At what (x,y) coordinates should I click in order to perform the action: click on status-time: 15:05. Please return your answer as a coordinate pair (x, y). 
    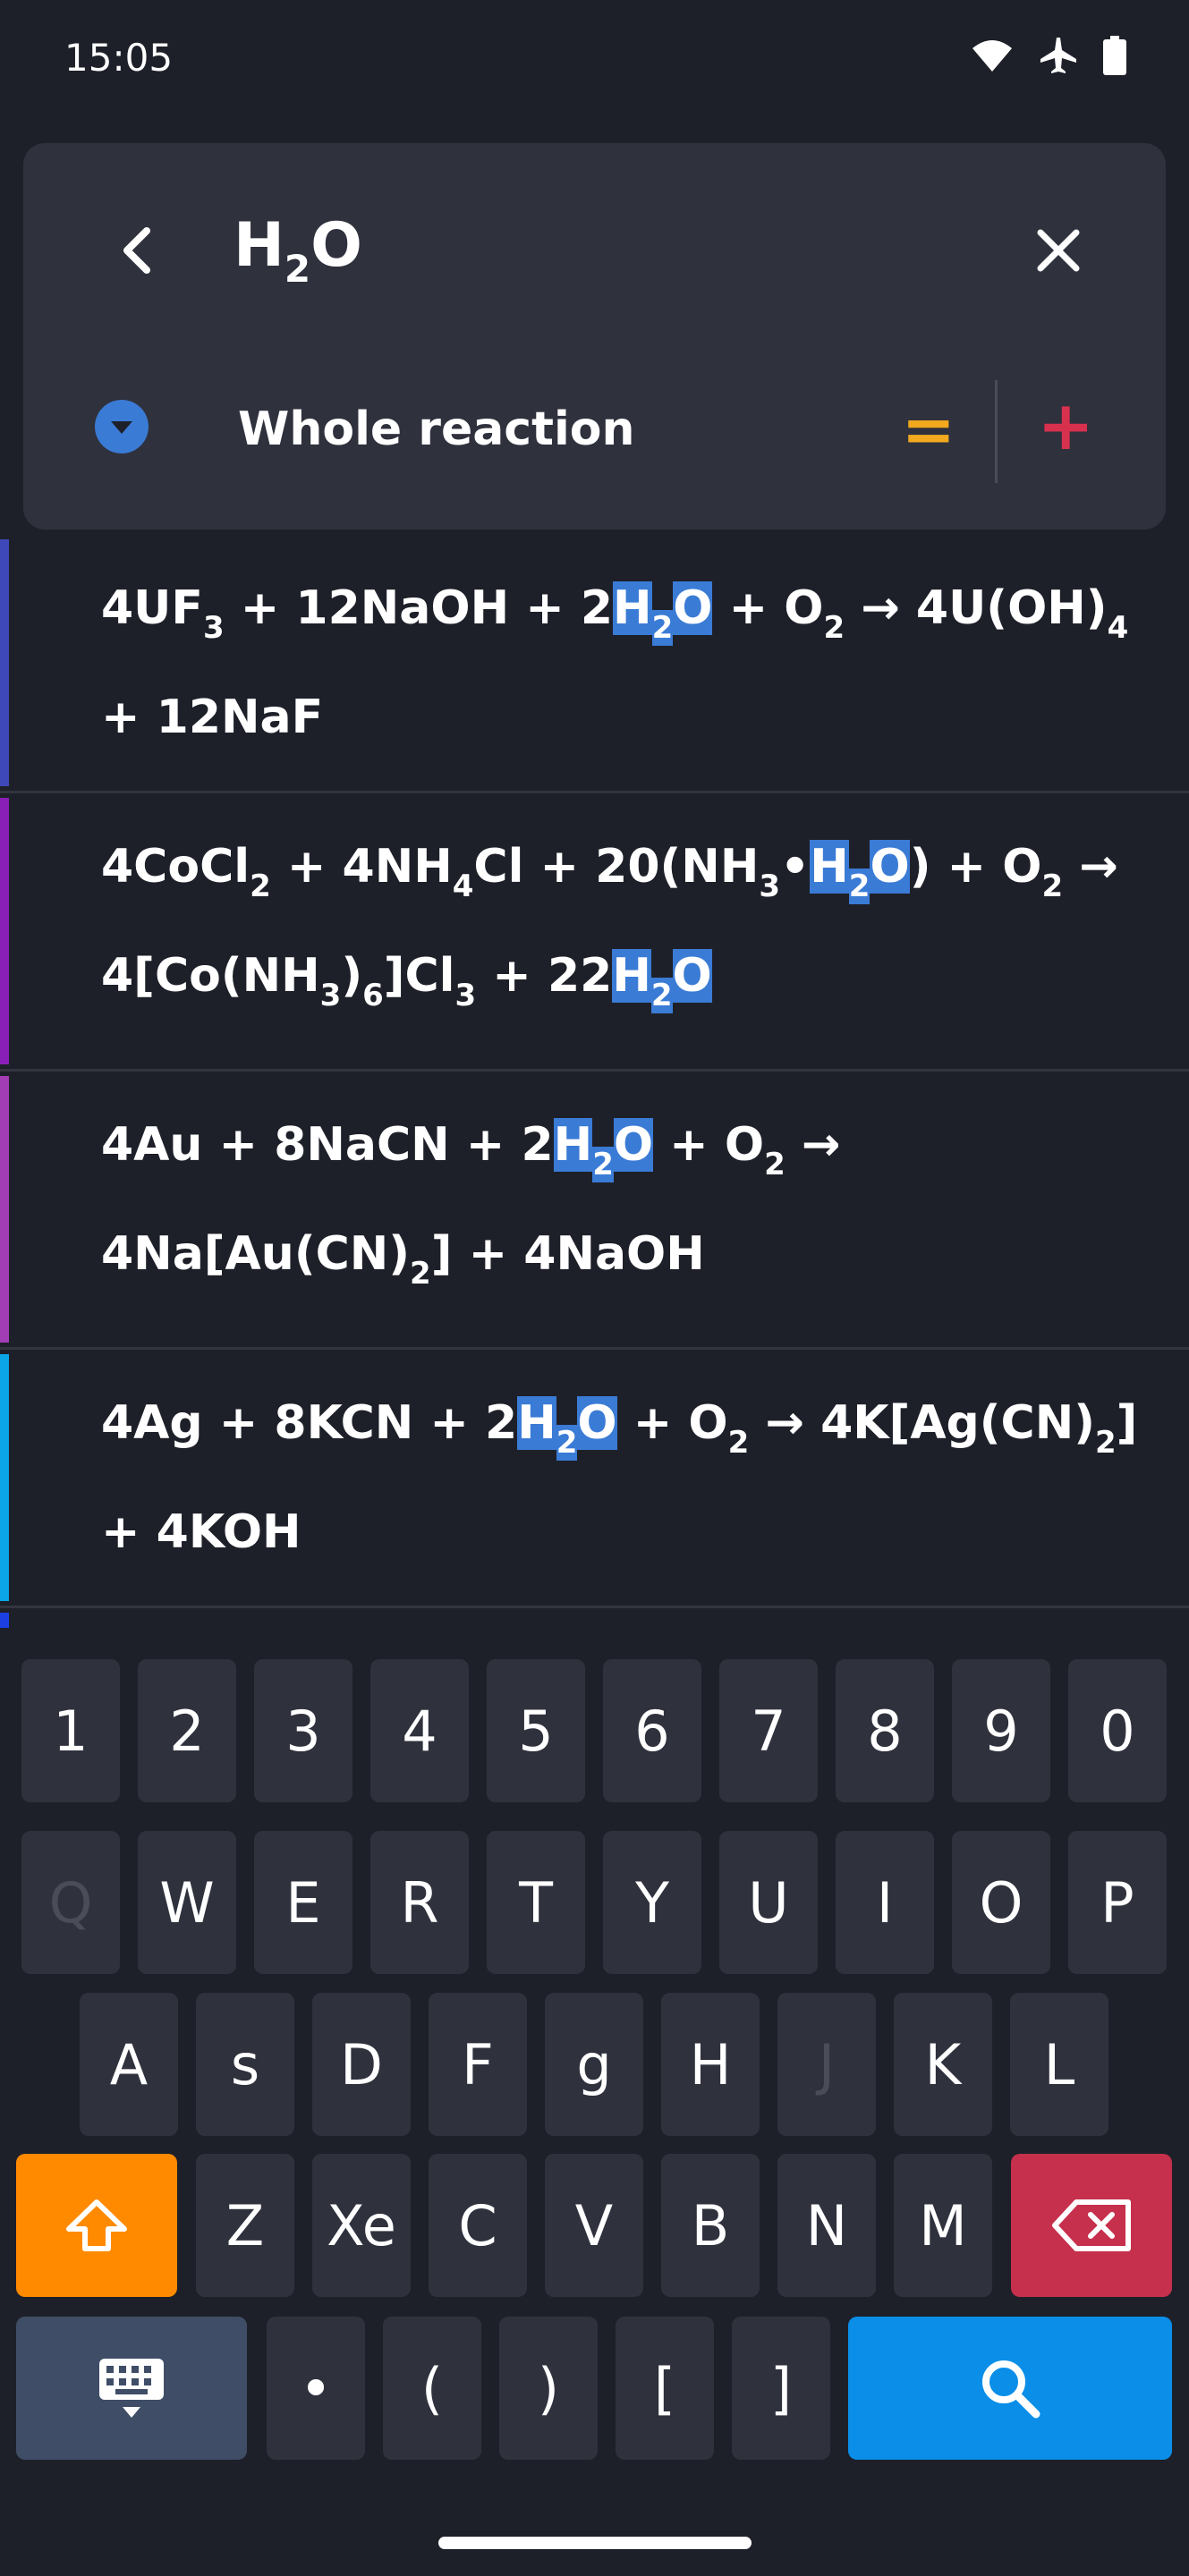
    Looking at the image, I should click on (119, 58).